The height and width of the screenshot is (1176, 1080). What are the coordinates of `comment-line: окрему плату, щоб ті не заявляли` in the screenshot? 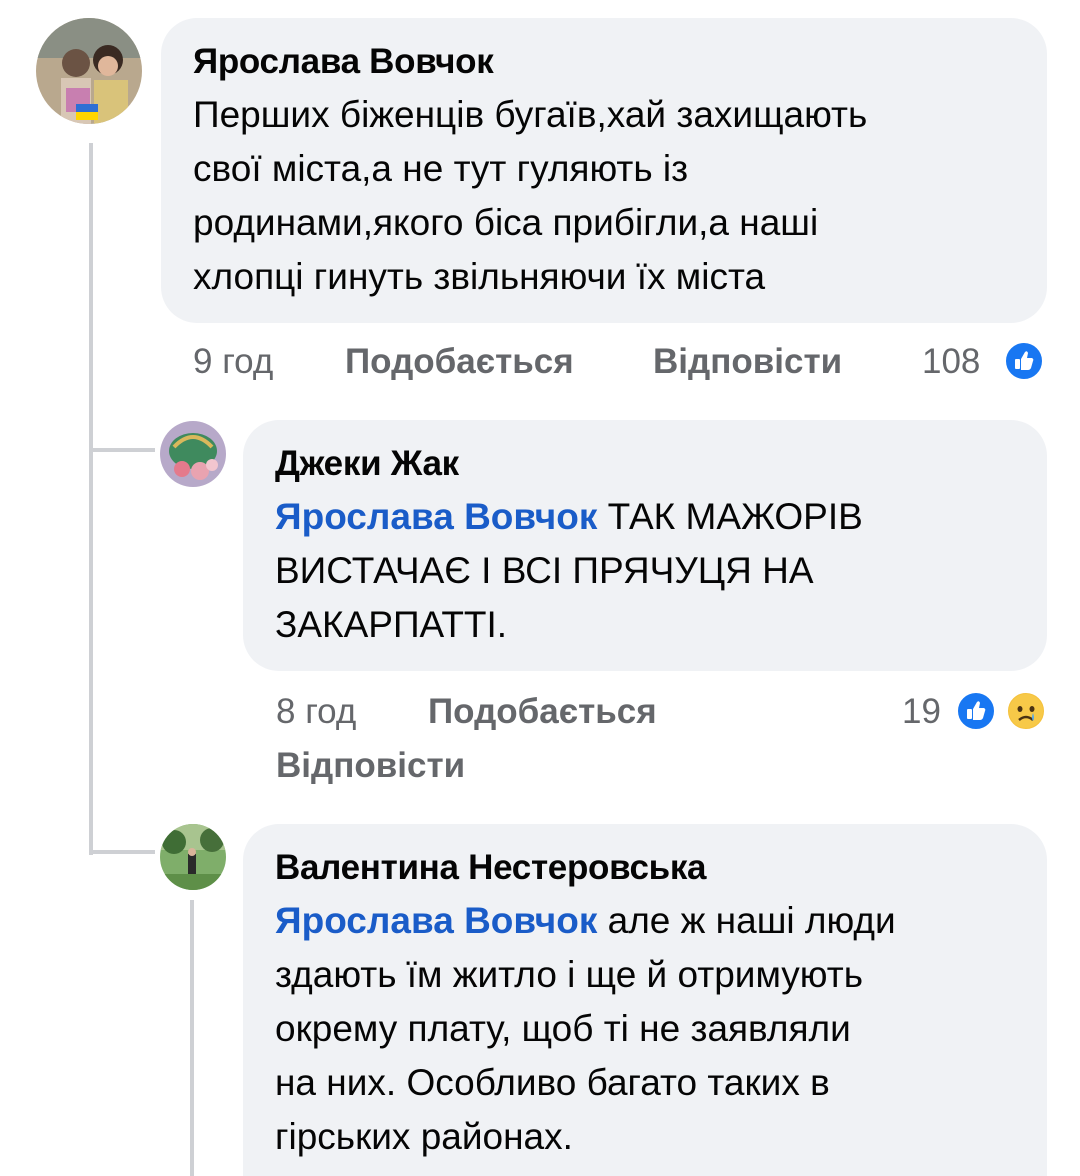 It's located at (563, 1028).